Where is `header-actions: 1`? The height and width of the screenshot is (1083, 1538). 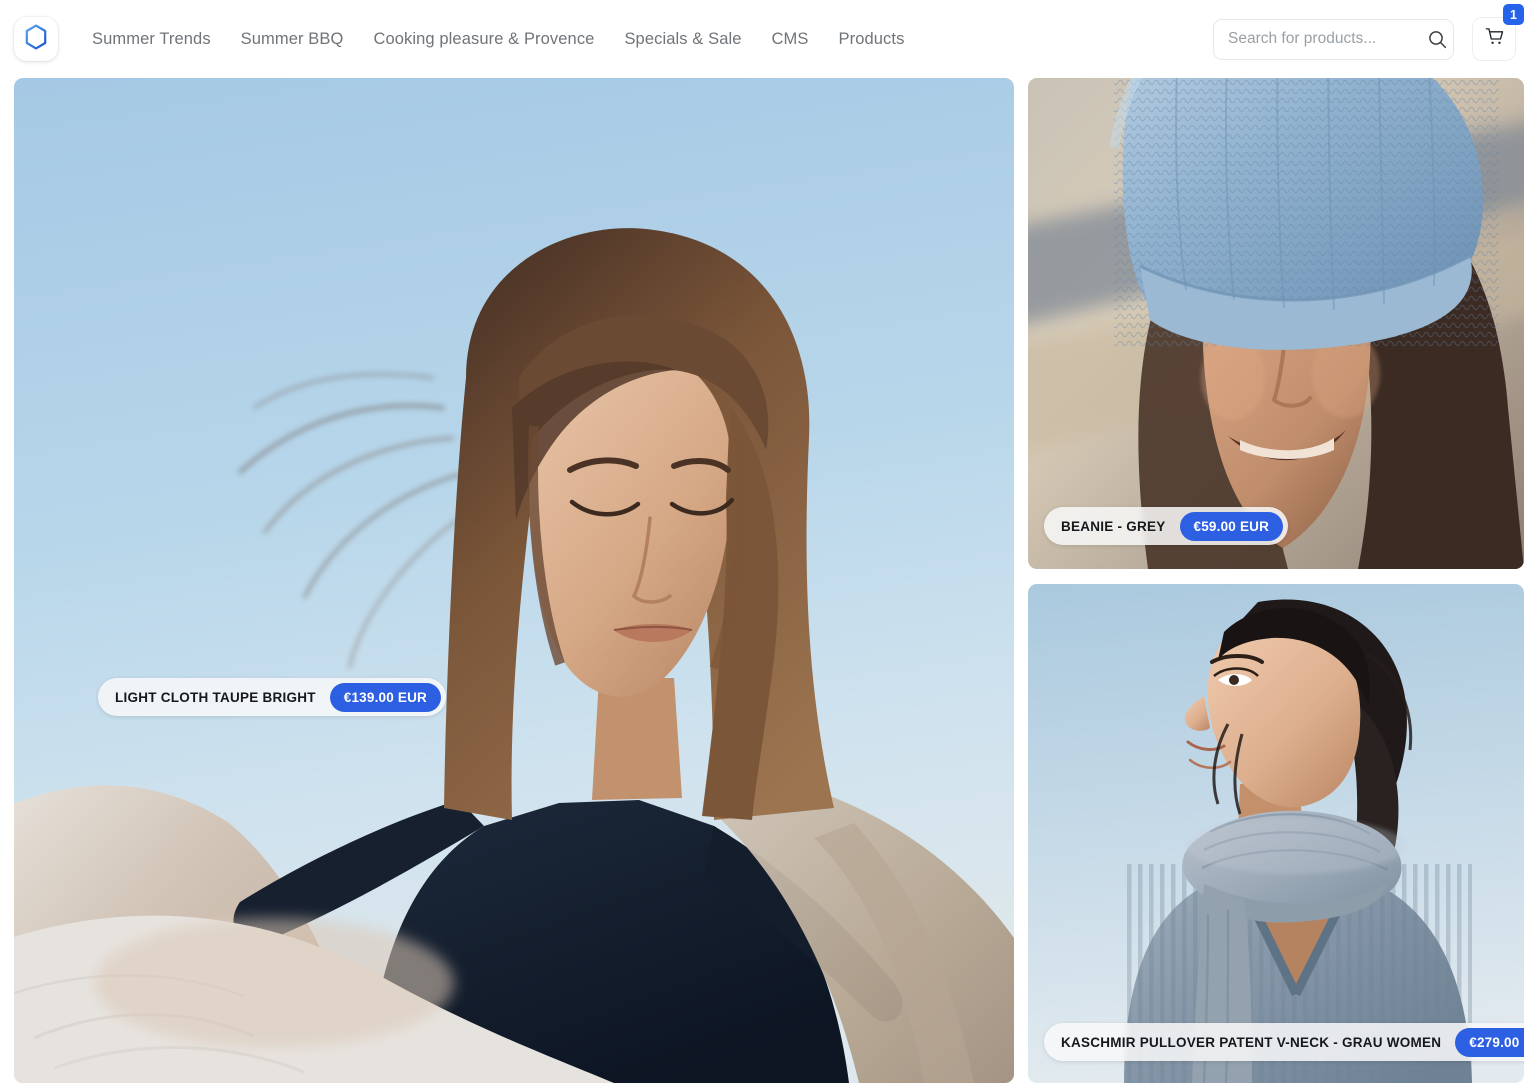 header-actions: 1 is located at coordinates (1368, 32).